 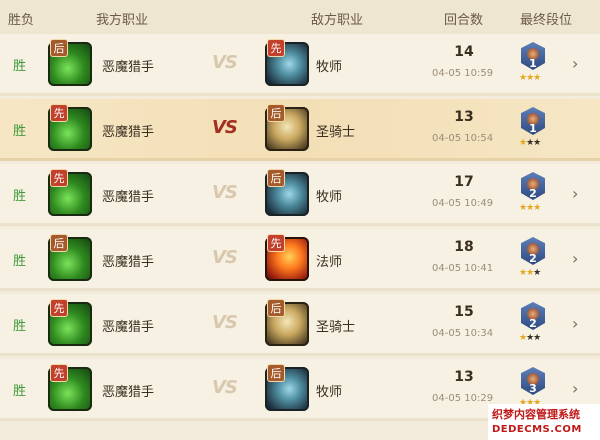 I want to click on match-time: 04-05 10:54, so click(x=463, y=138).